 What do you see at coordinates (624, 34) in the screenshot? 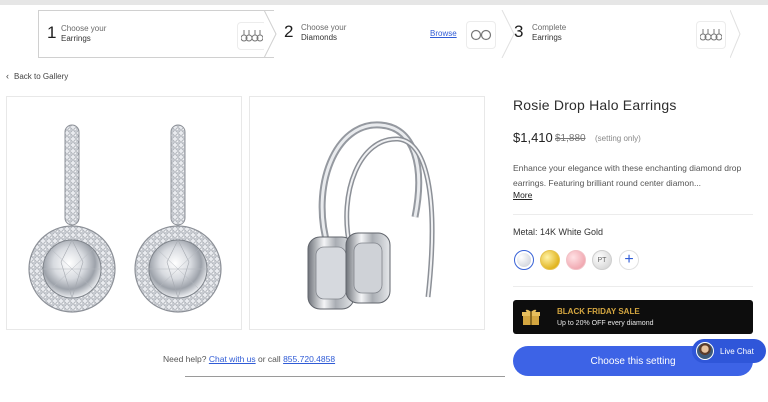
I see `step-3-complete: 3 Complete Earrings` at bounding box center [624, 34].